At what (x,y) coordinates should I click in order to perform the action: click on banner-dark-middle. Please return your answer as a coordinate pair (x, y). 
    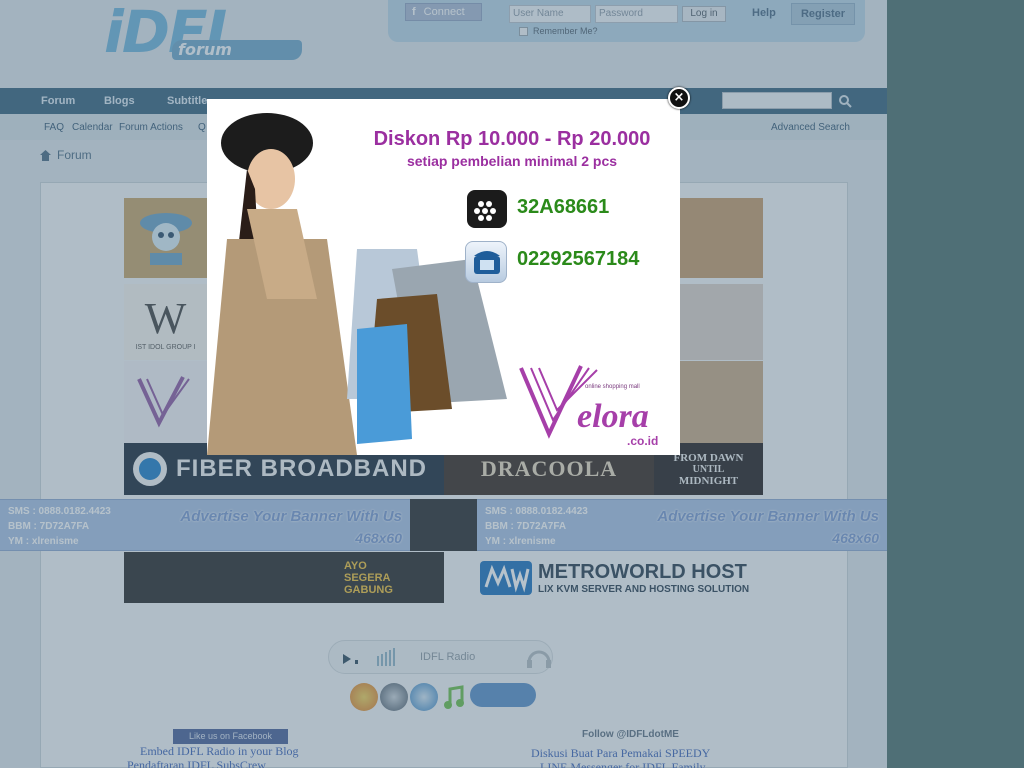
    Looking at the image, I should click on (443, 525).